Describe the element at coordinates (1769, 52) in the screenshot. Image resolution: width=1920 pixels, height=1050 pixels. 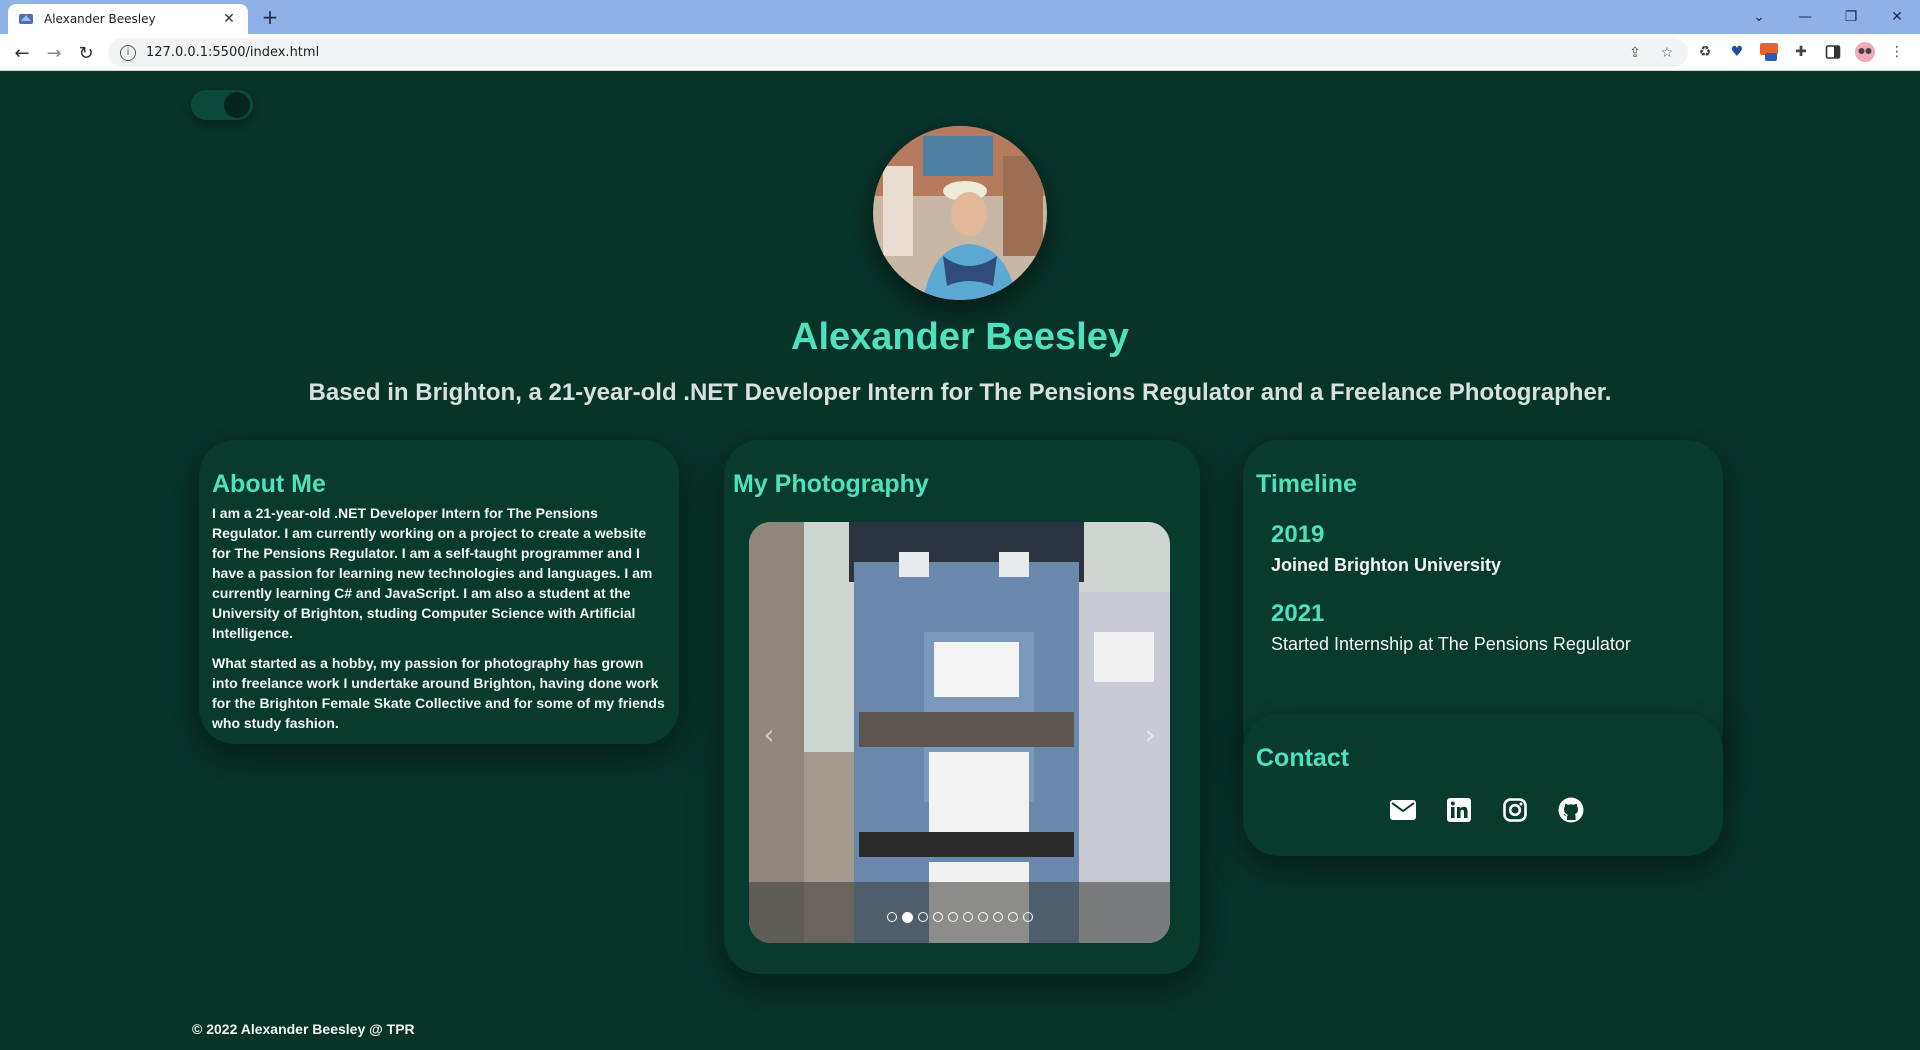
I see `extension-on-icon` at that location.